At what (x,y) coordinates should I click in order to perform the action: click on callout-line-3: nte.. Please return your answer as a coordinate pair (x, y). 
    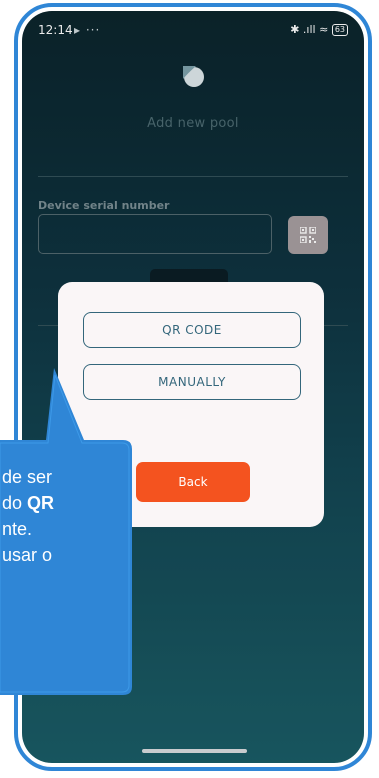
    Looking at the image, I should click on (17, 529).